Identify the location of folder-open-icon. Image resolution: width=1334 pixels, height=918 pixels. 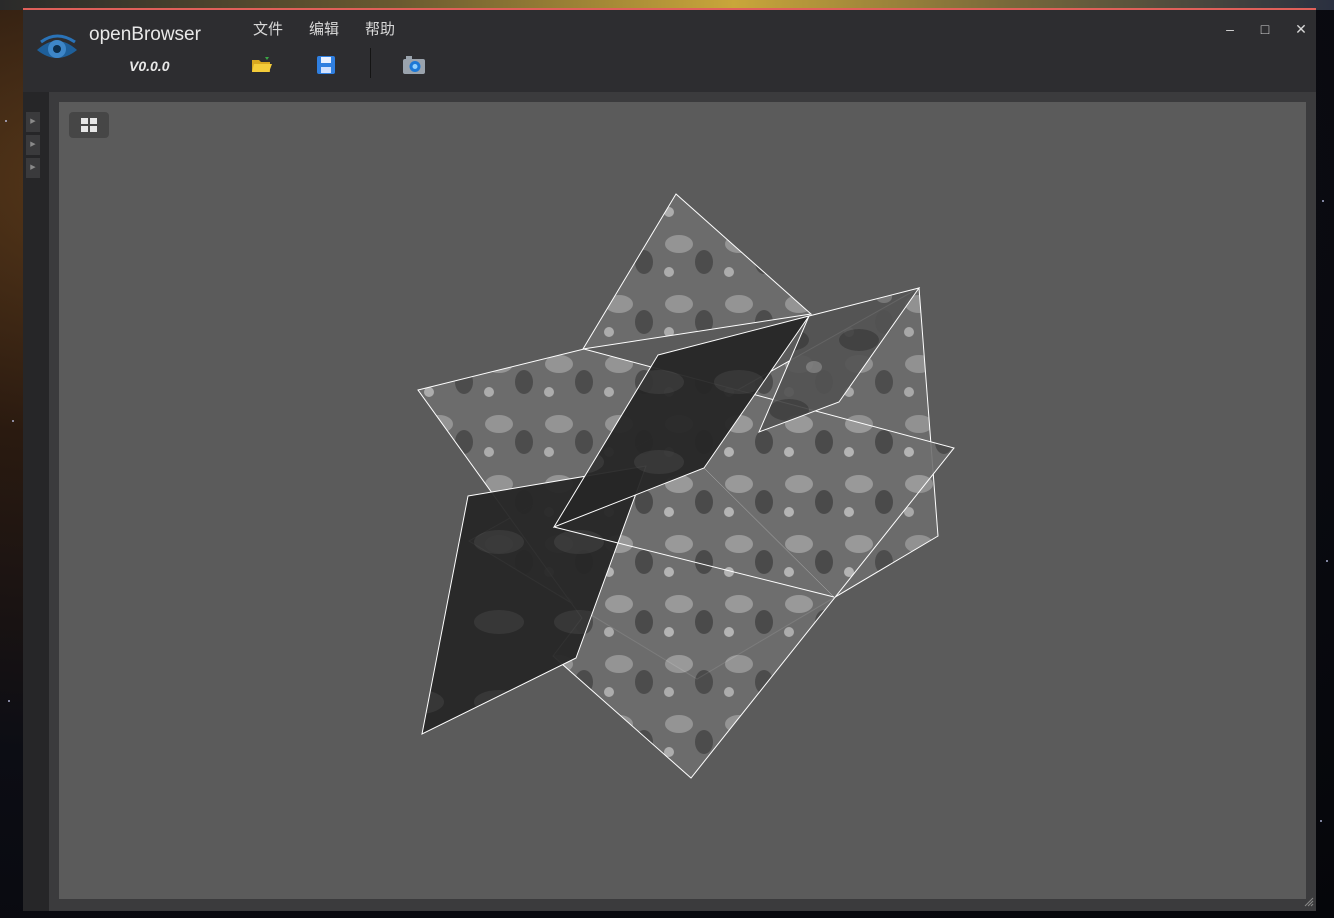
(262, 64).